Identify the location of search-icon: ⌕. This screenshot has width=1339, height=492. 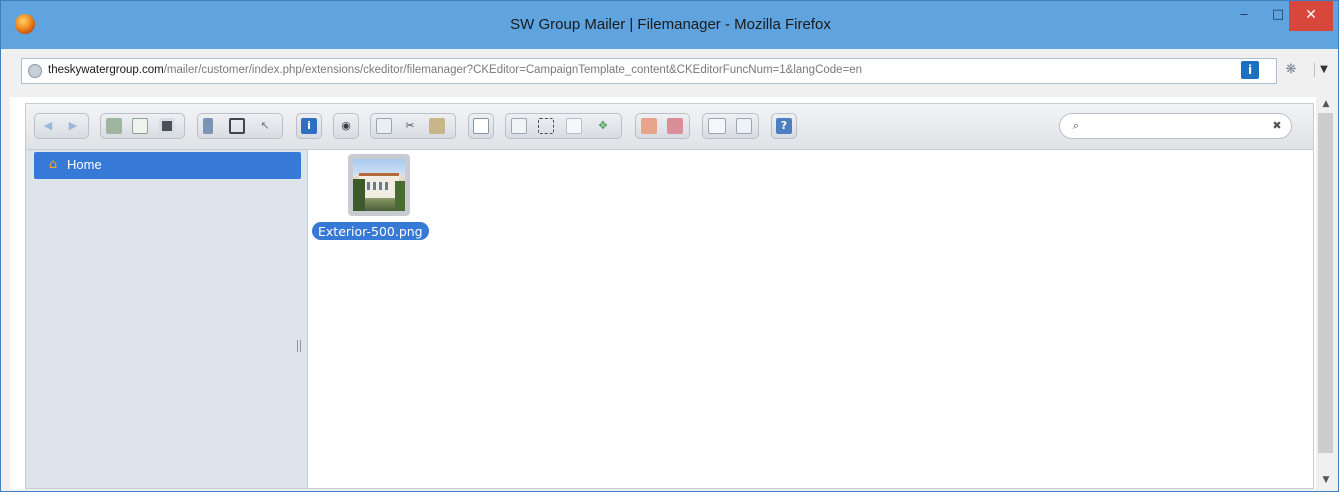
(1076, 125).